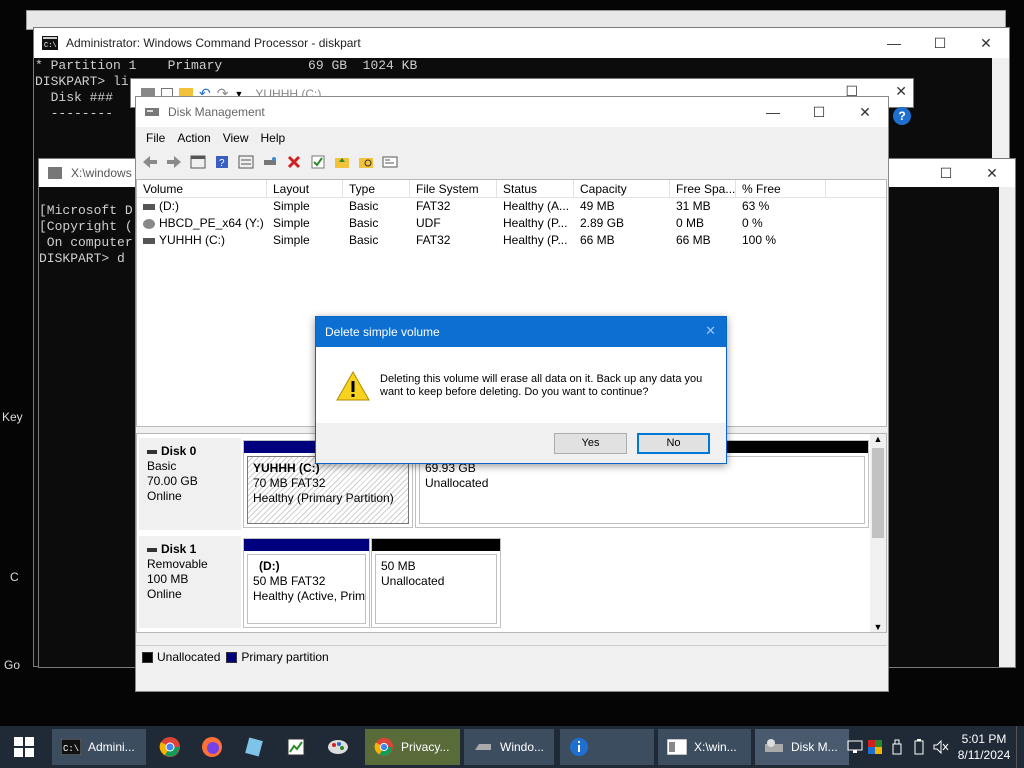 This screenshot has width=1024, height=768. What do you see at coordinates (50, 46) in the screenshot?
I see `svg-text: C:\` at bounding box center [50, 46].